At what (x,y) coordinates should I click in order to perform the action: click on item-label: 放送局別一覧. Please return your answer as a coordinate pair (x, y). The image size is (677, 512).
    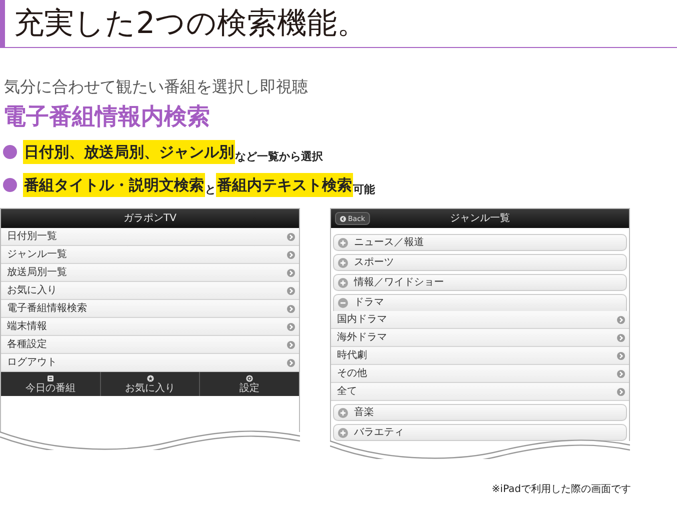
    Looking at the image, I should click on (37, 272).